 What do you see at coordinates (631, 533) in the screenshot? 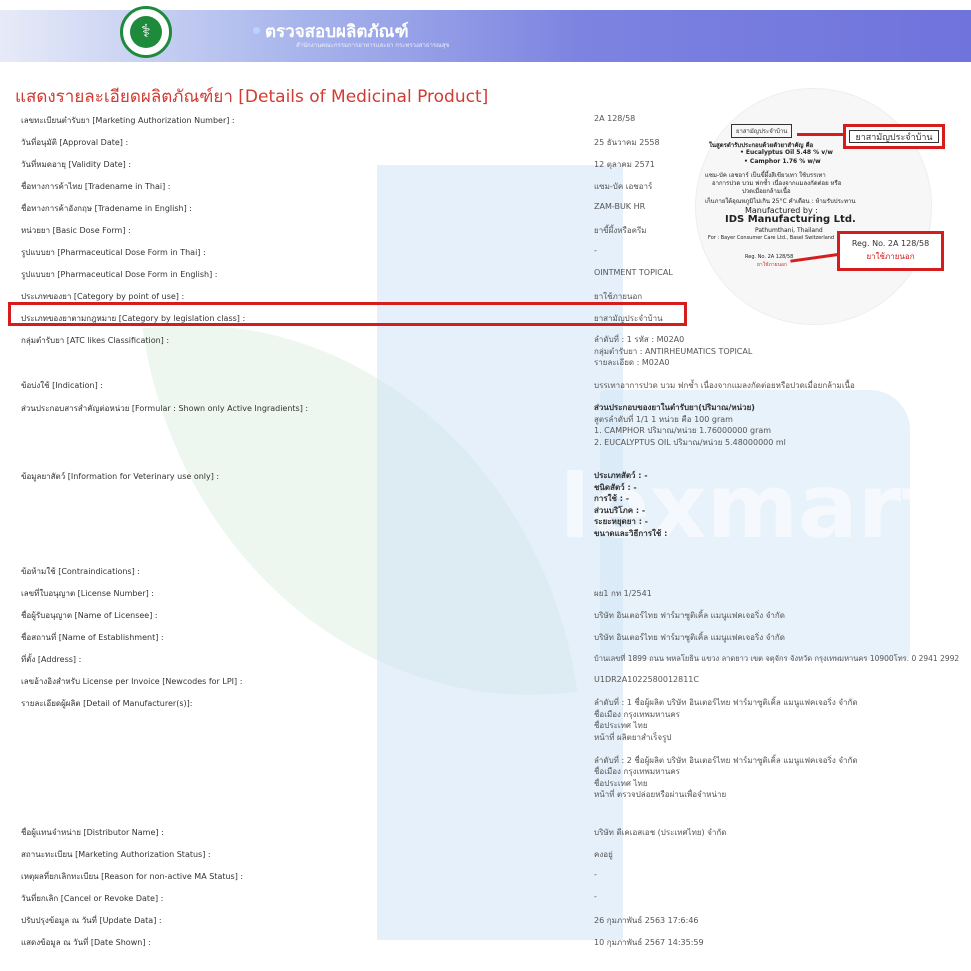
I see `vet-line: ขนาดและวิธีการใช้ :` at bounding box center [631, 533].